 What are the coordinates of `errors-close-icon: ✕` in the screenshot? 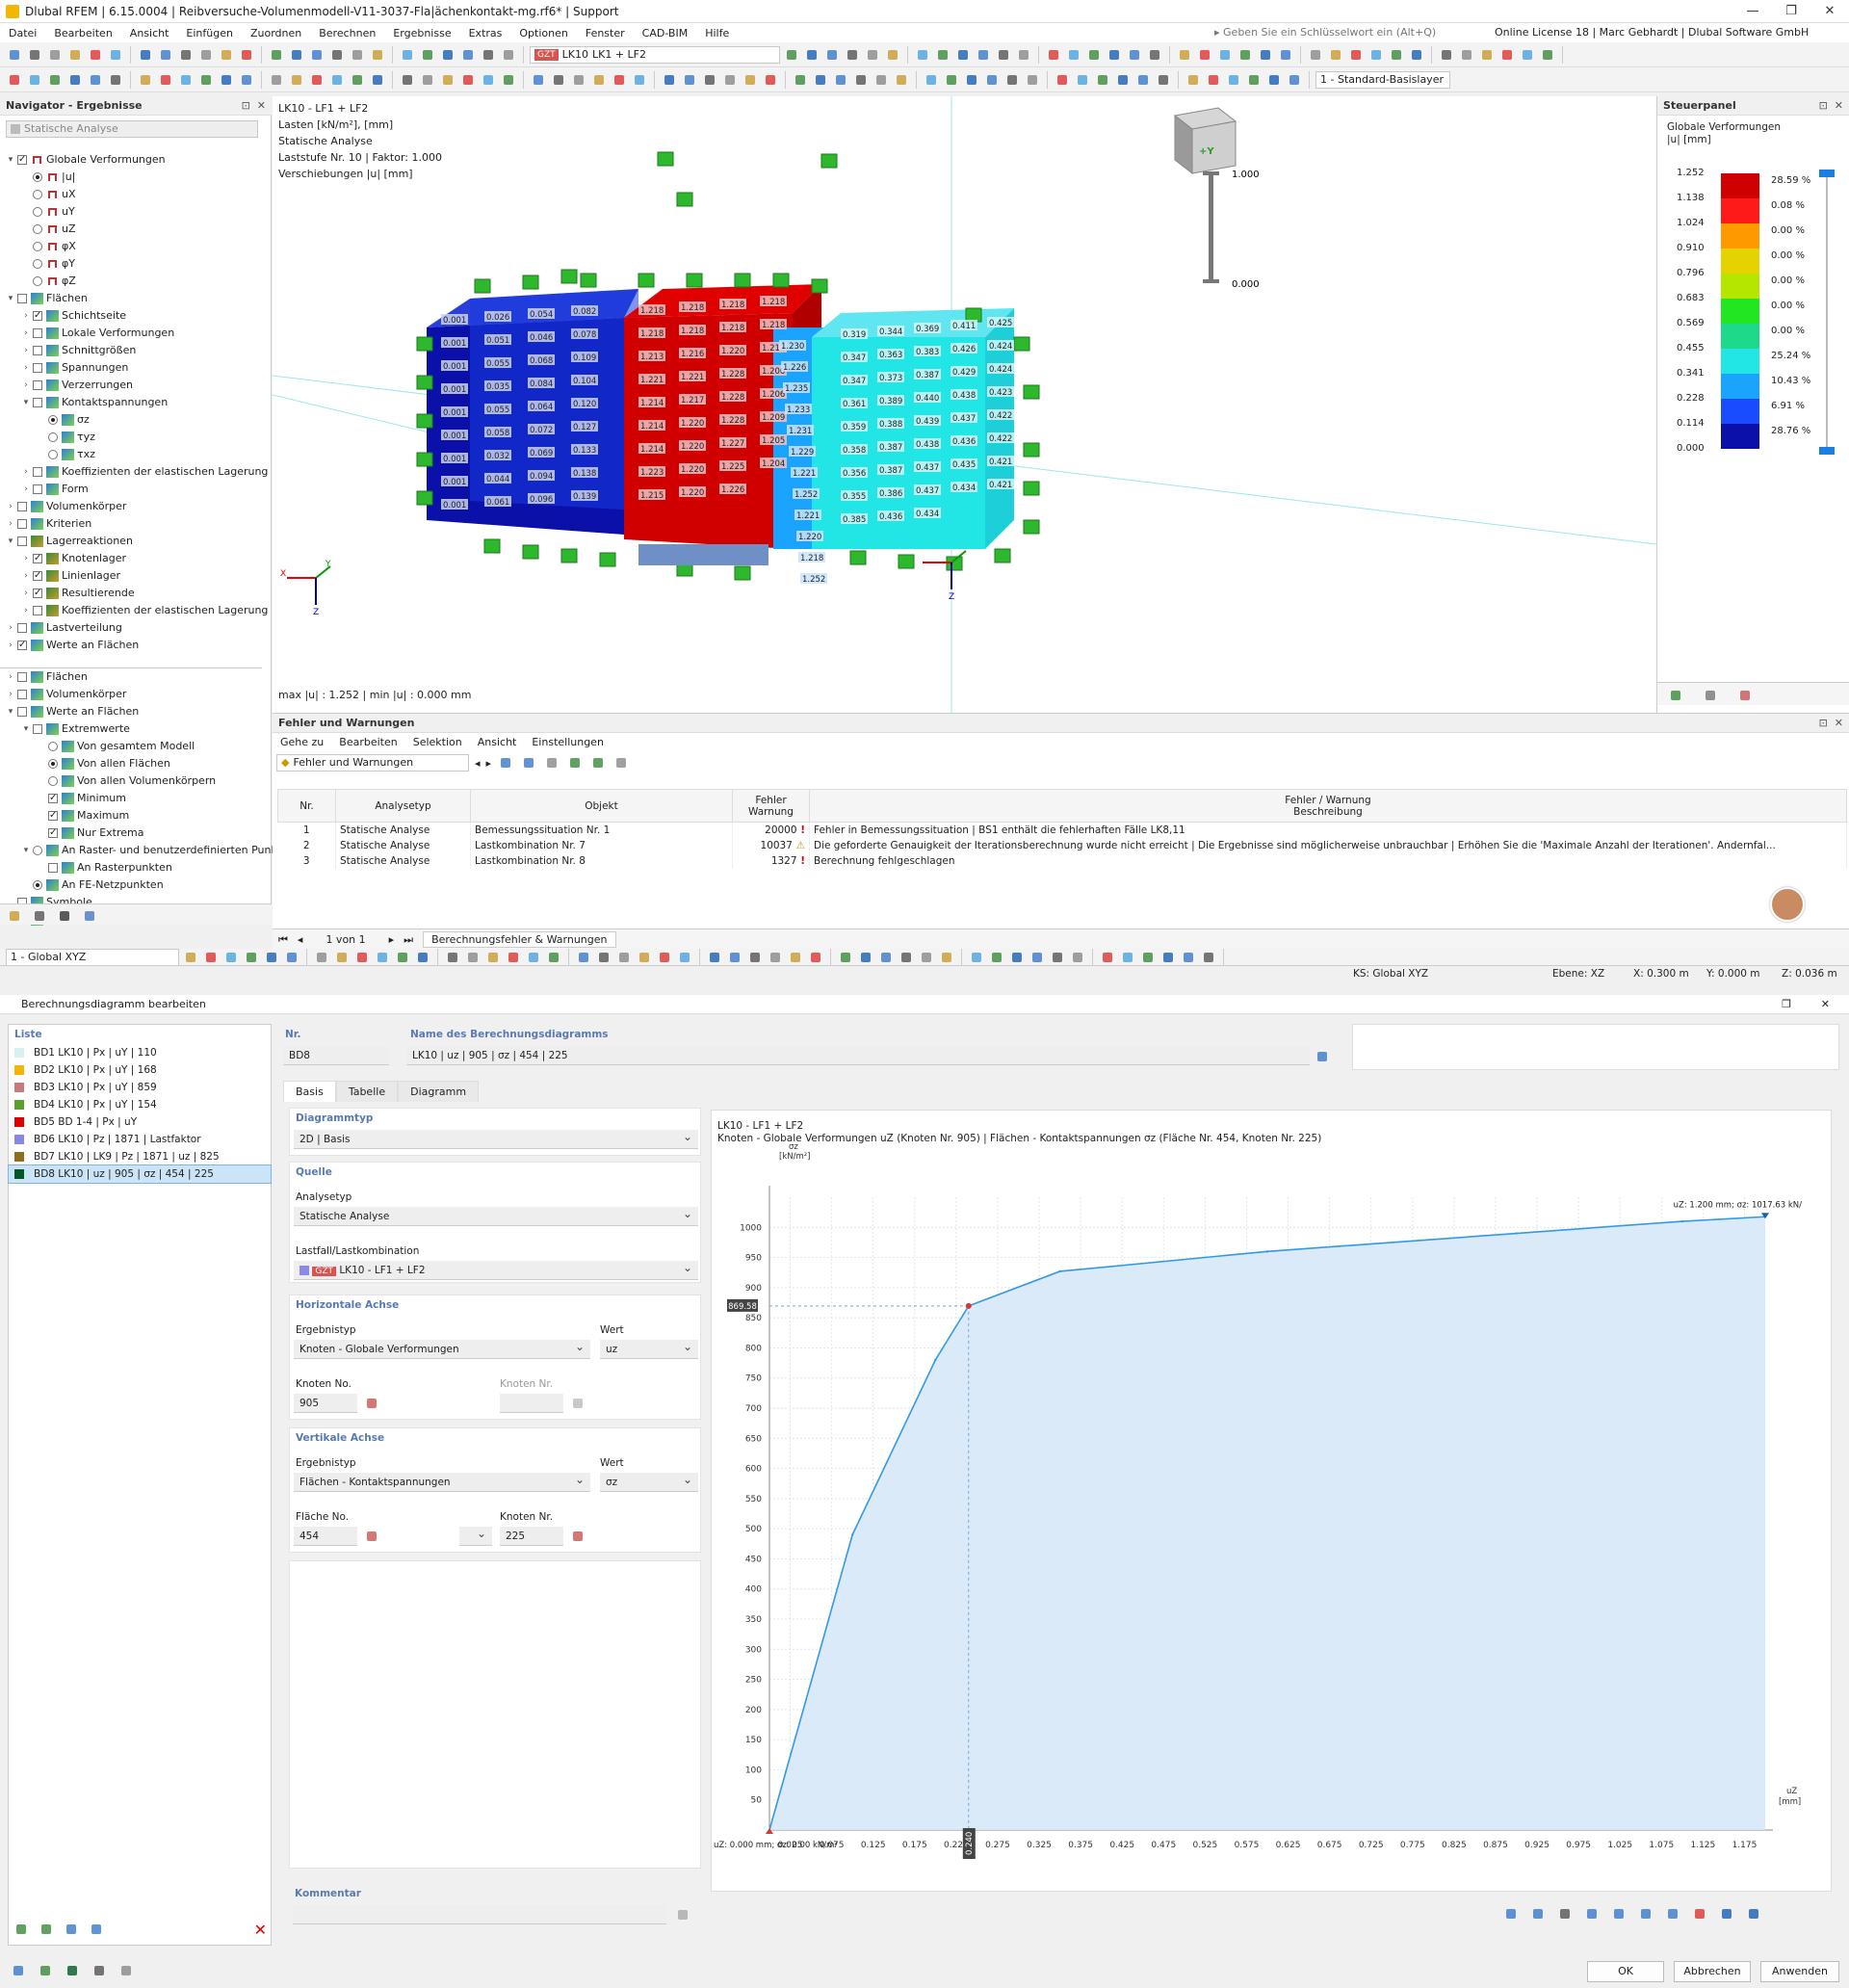 It's located at (1839, 723).